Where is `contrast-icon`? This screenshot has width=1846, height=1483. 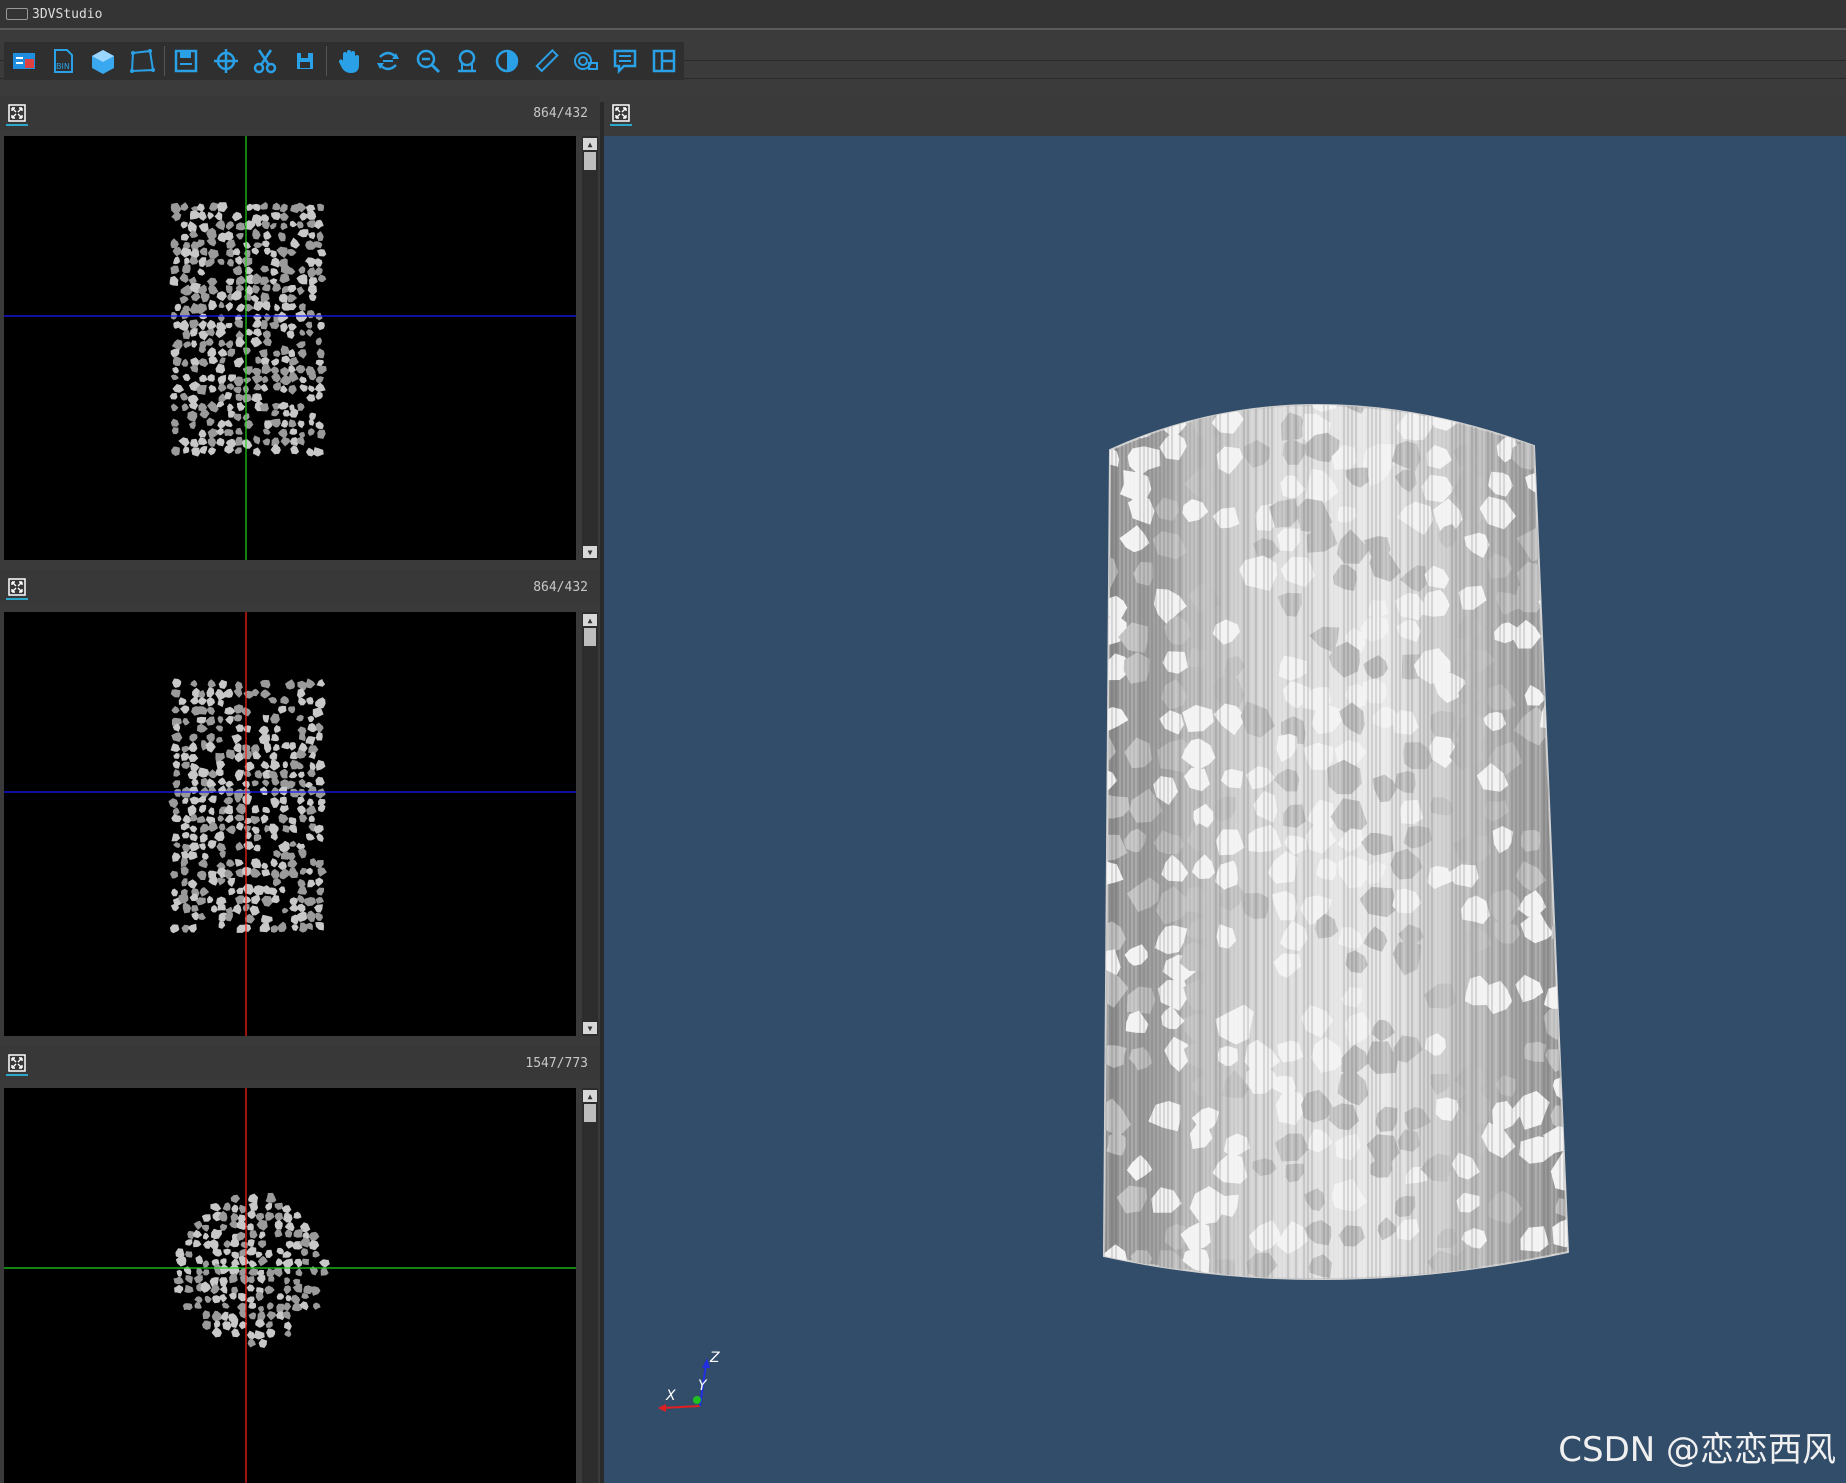 contrast-icon is located at coordinates (506, 61).